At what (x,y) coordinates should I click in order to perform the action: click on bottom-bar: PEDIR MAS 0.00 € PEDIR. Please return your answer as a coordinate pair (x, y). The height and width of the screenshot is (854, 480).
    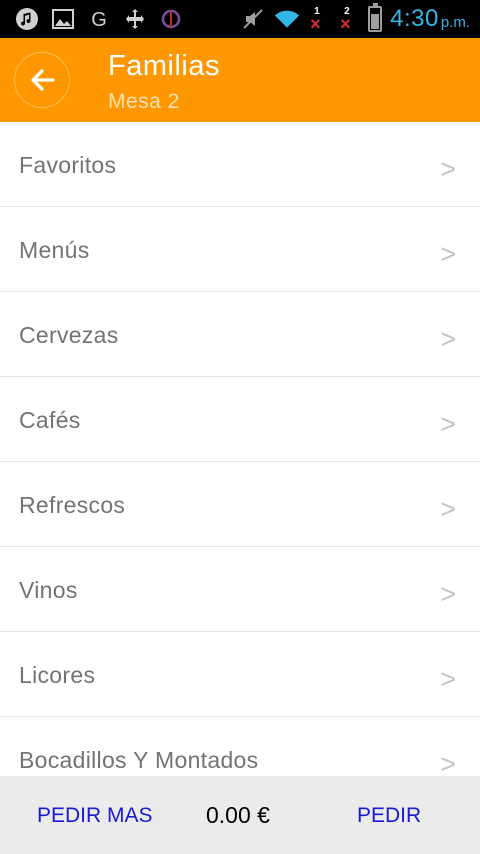
    Looking at the image, I should click on (240, 815).